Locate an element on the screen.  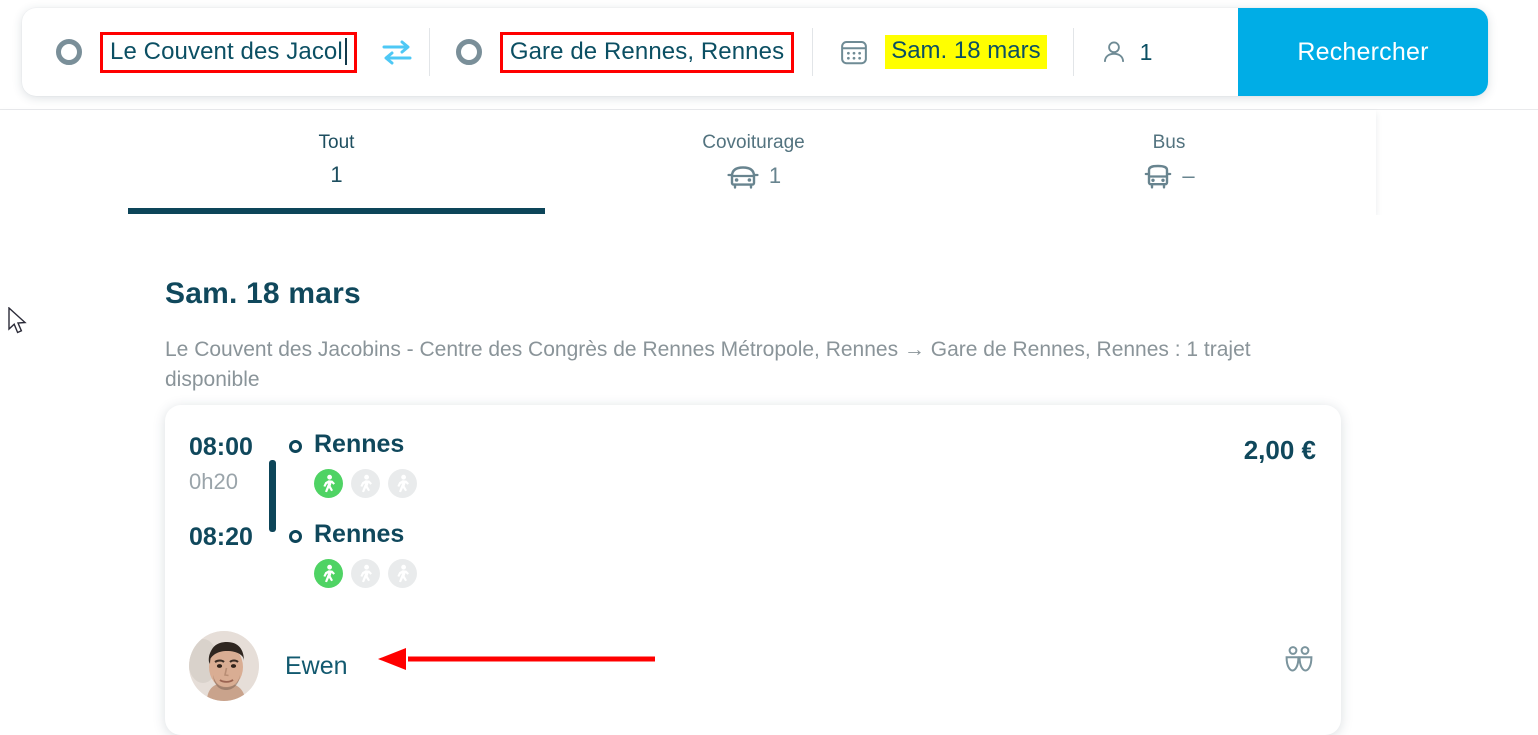
arrival-time: 08:20 is located at coordinates (221, 537).